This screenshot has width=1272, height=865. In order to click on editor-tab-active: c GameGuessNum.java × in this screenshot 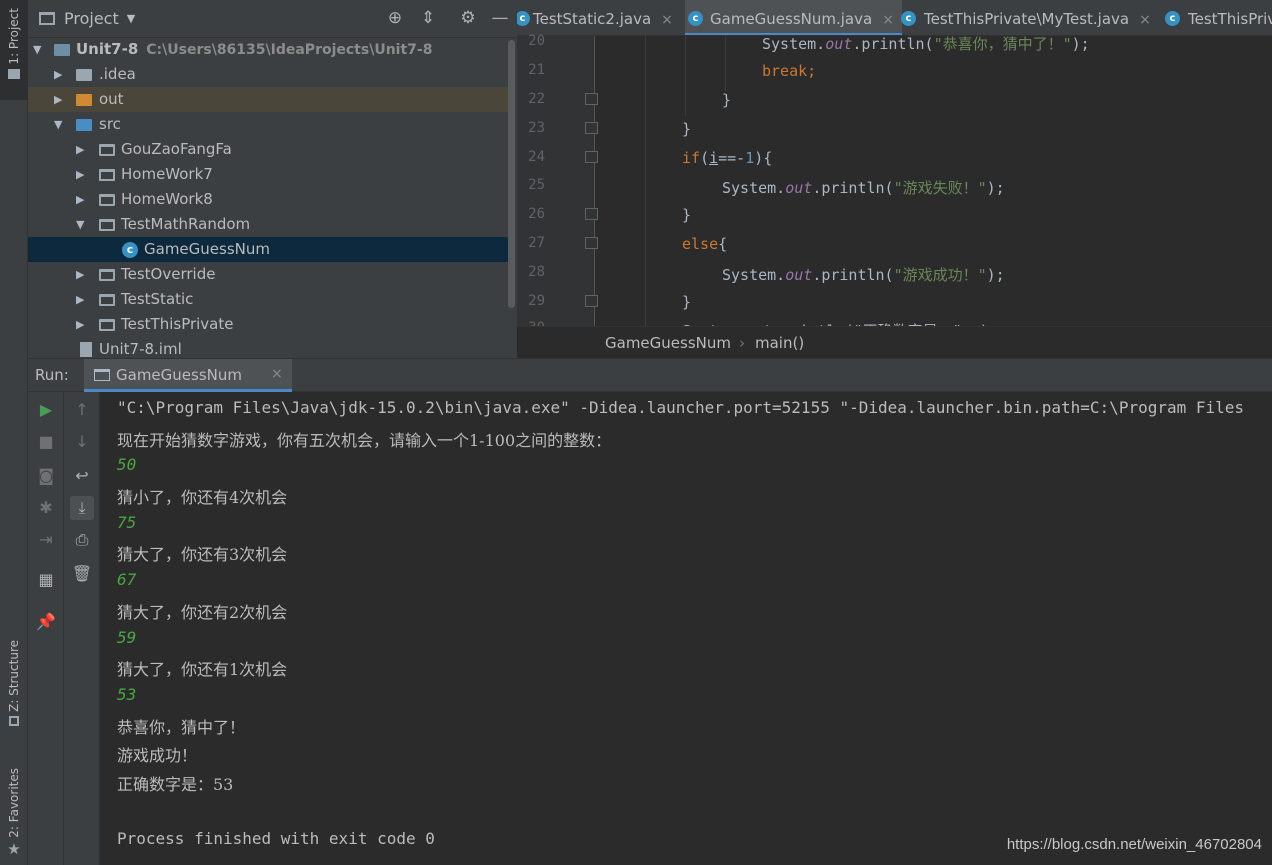, I will do `click(793, 17)`.